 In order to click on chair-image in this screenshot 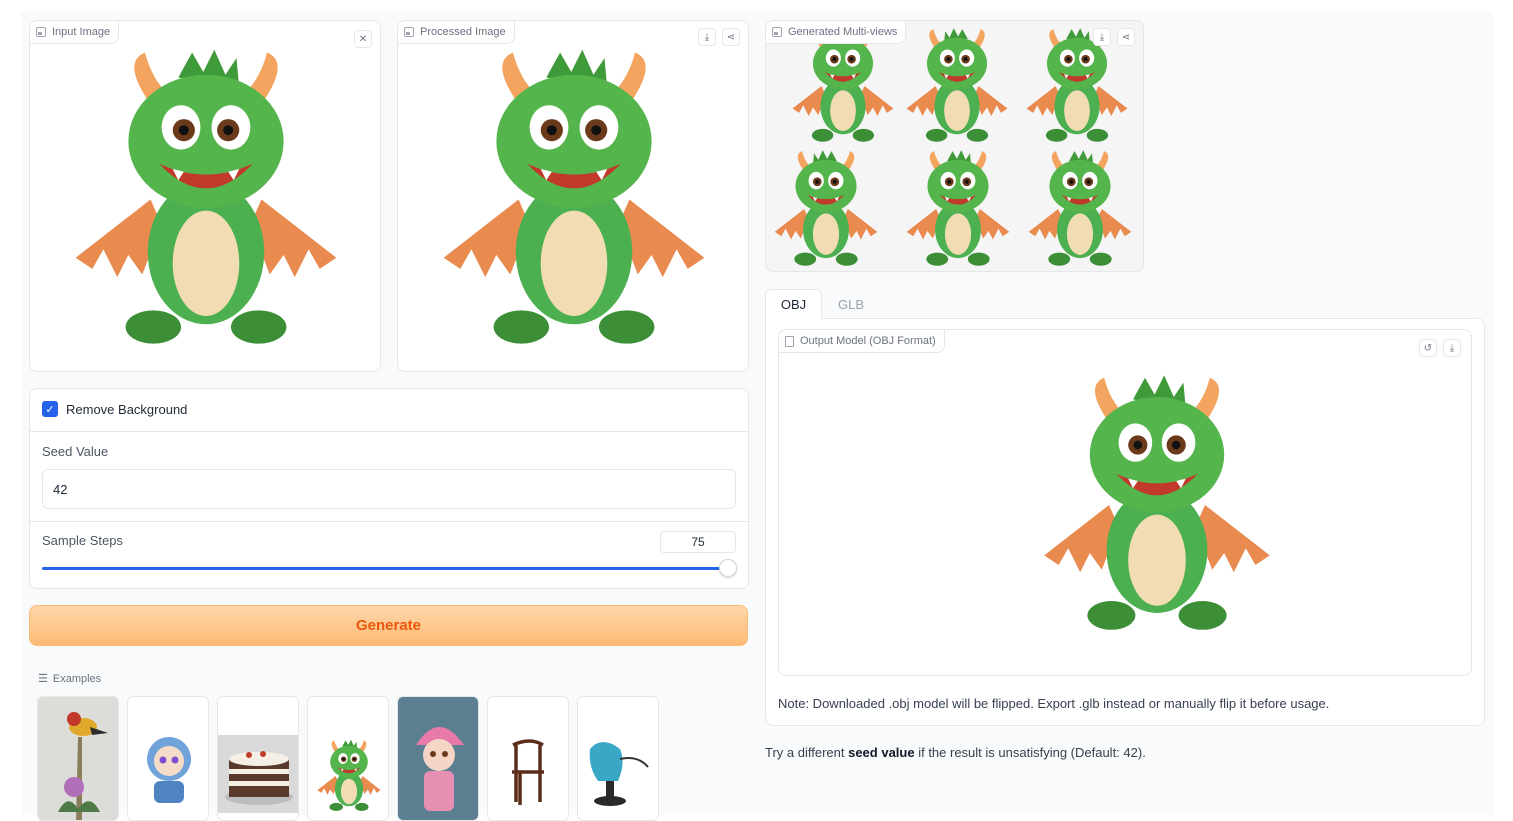, I will do `click(528, 772)`.